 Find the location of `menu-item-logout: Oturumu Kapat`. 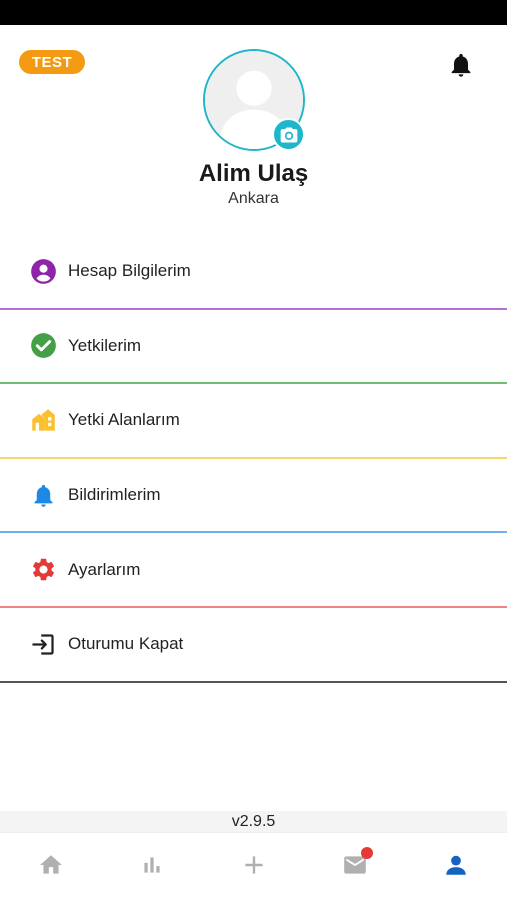

menu-item-logout: Oturumu Kapat is located at coordinates (253, 645).